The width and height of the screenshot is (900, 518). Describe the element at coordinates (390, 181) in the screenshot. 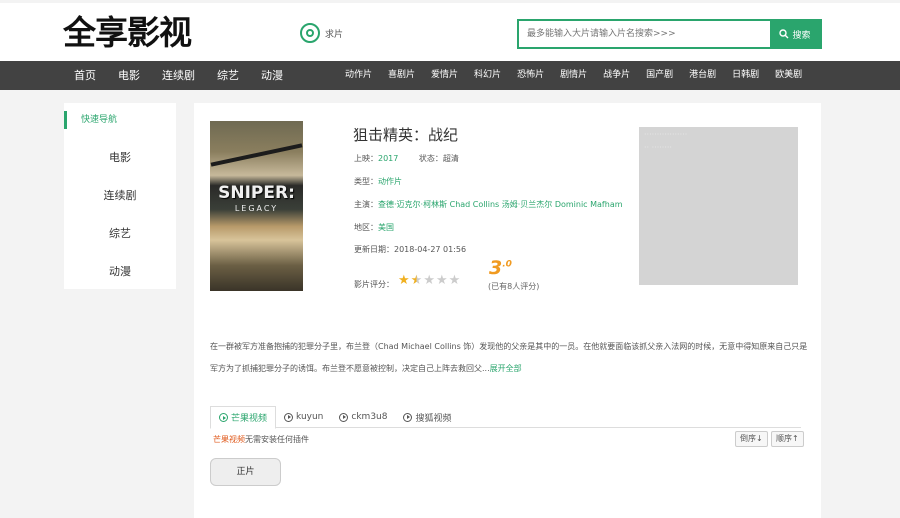

I see `type-link: 动作片` at that location.